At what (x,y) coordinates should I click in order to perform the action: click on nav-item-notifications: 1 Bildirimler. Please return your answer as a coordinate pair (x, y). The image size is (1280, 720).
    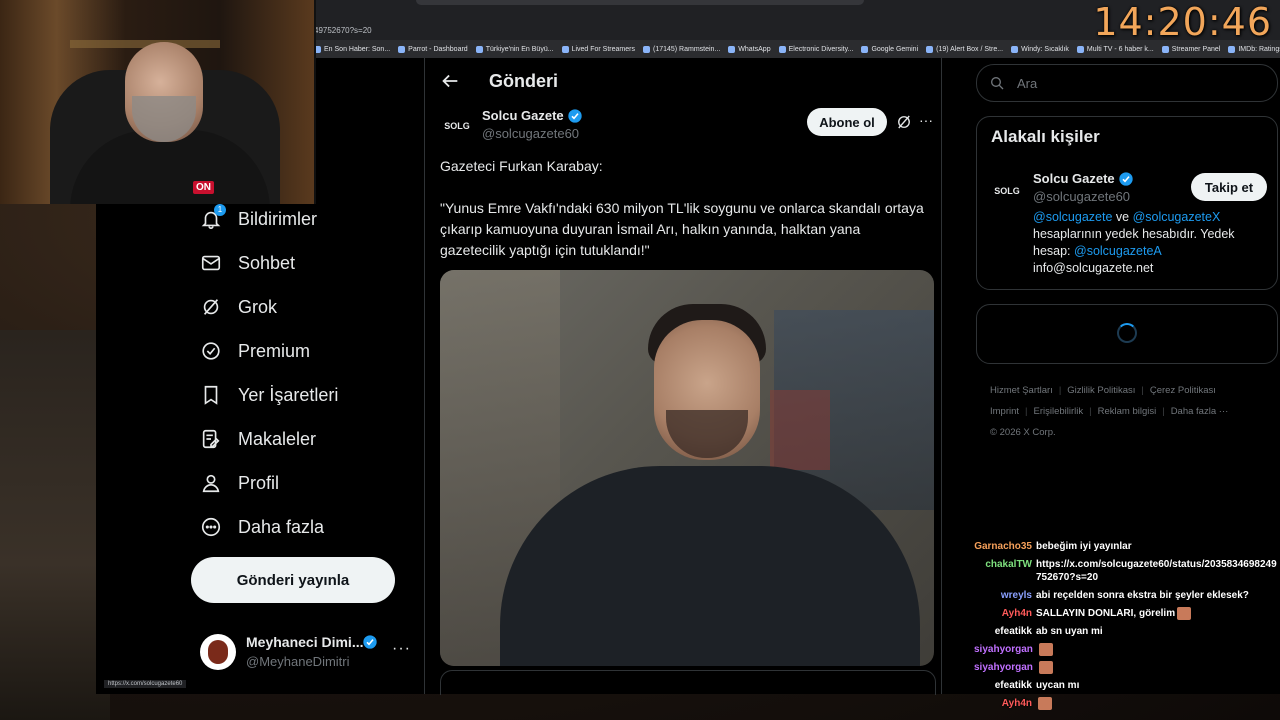
    Looking at the image, I should click on (258, 219).